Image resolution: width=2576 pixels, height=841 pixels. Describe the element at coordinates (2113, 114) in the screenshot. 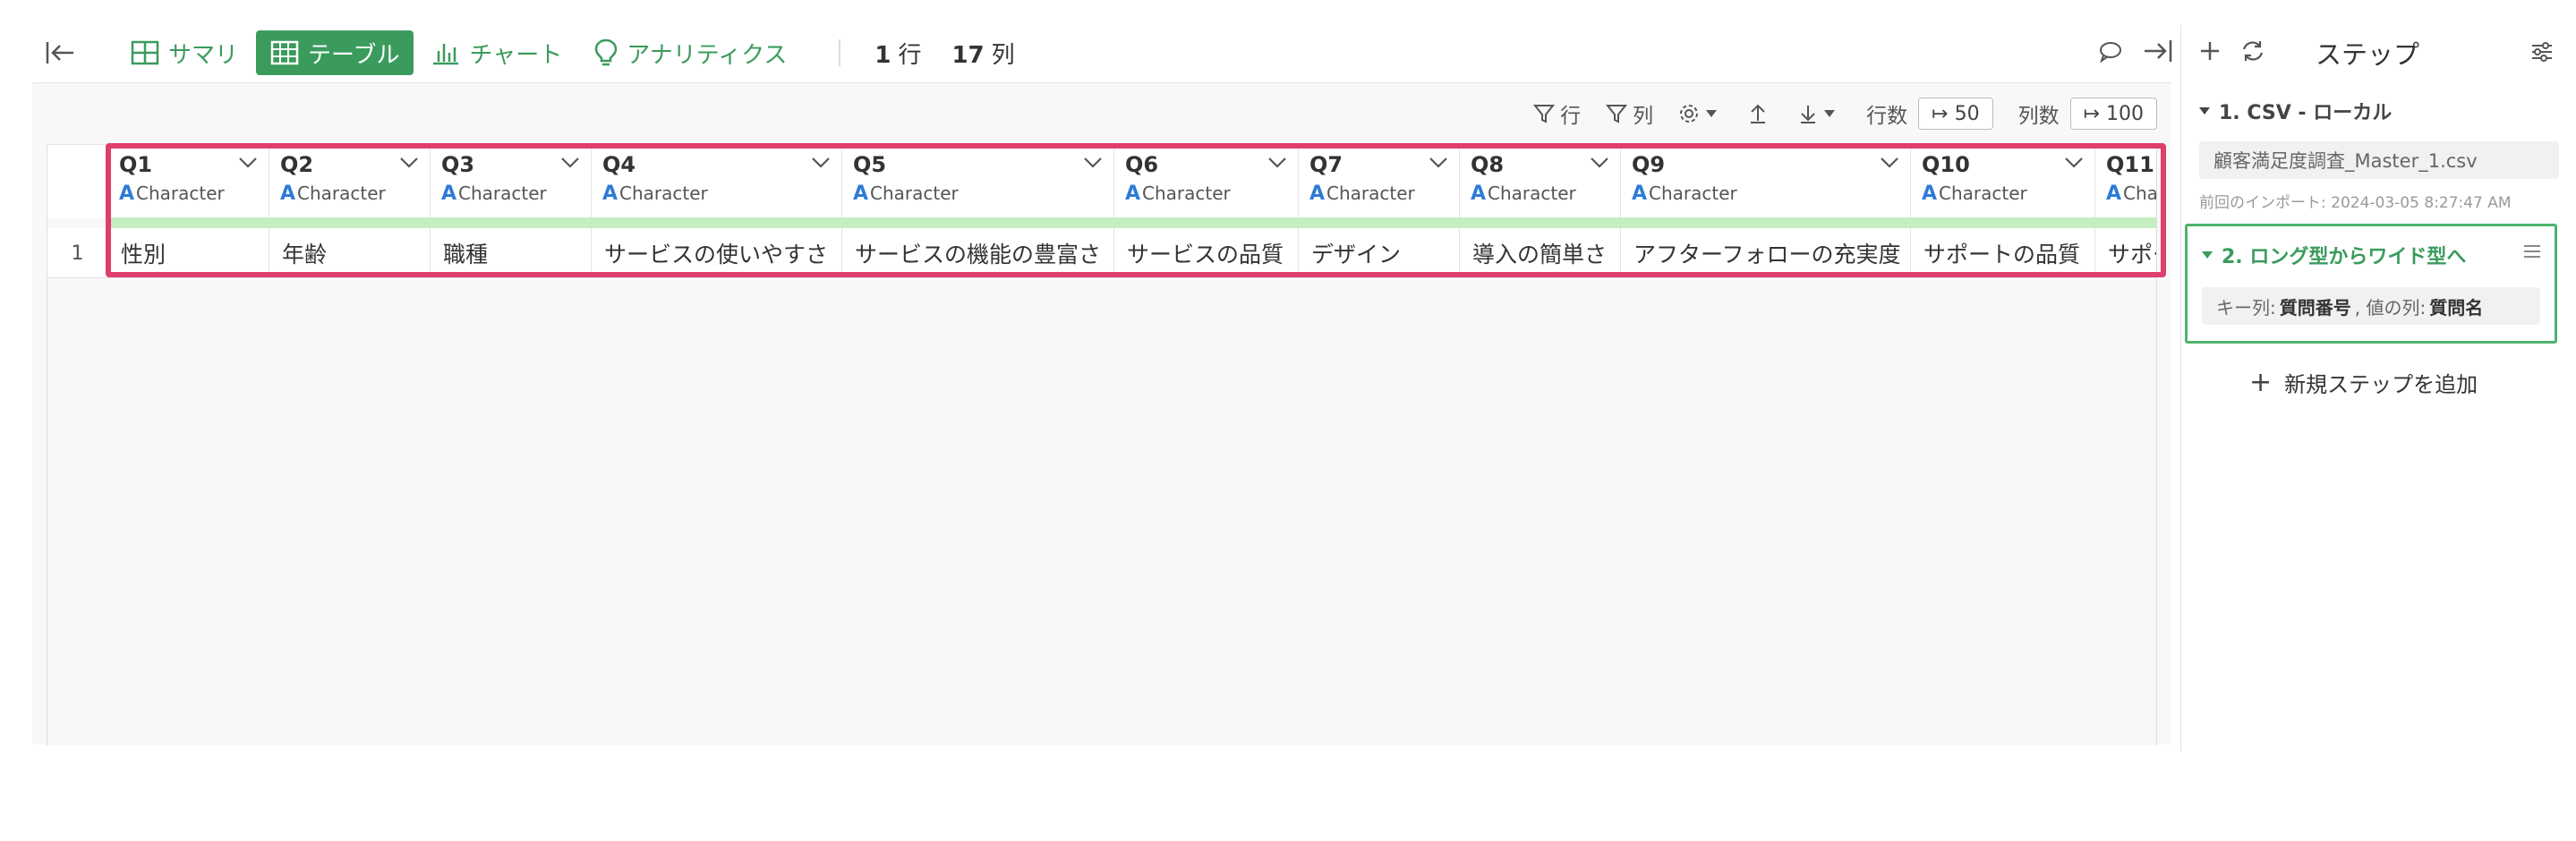

I see `cols-limit-input: ↦ 100` at that location.